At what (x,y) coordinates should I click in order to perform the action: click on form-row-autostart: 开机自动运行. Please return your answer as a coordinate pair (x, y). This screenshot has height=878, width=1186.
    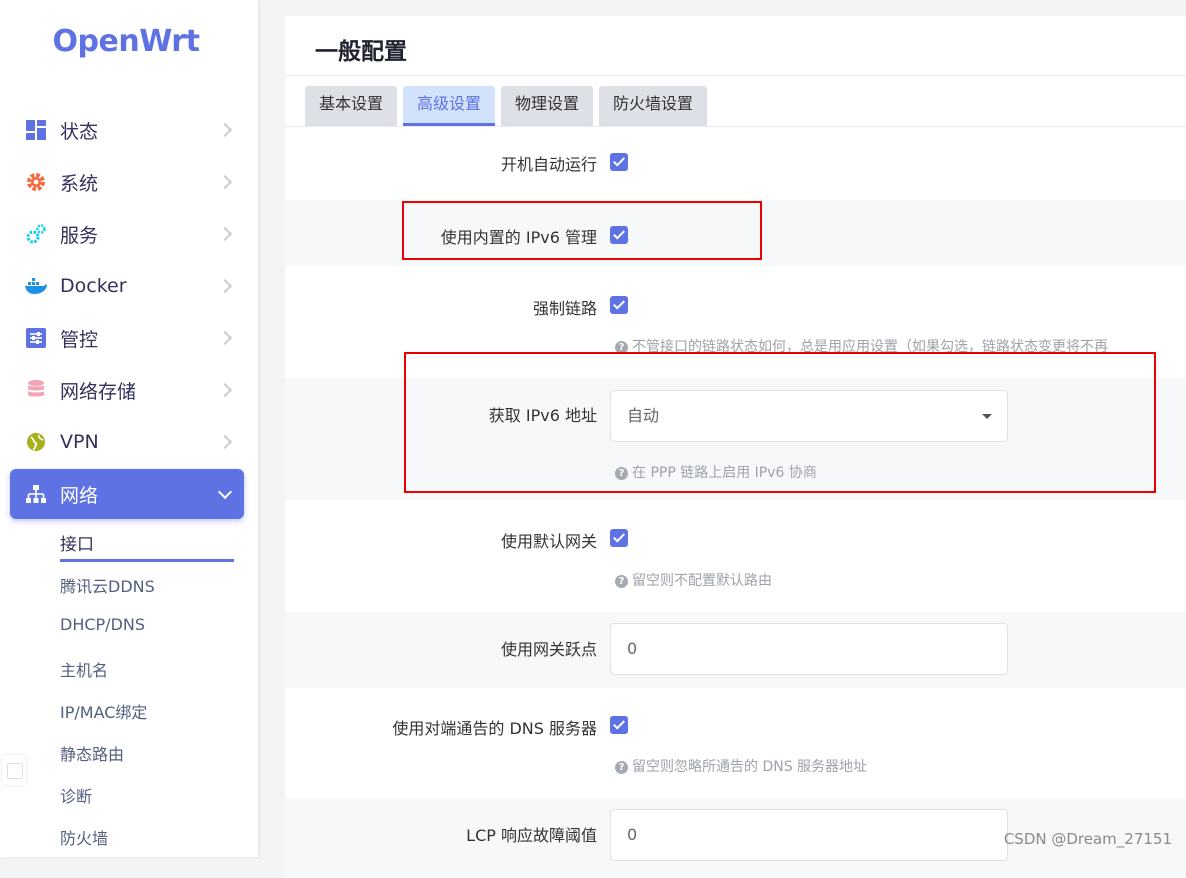
    Looking at the image, I should click on (735, 163).